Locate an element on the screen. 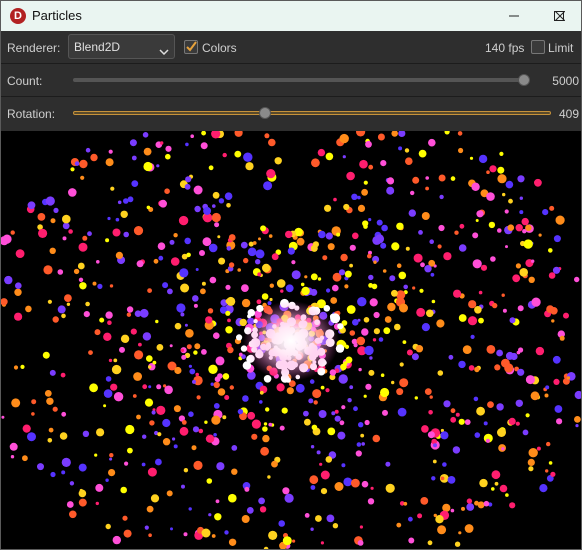 The image size is (582, 550). count-slider-track is located at coordinates (301, 80).